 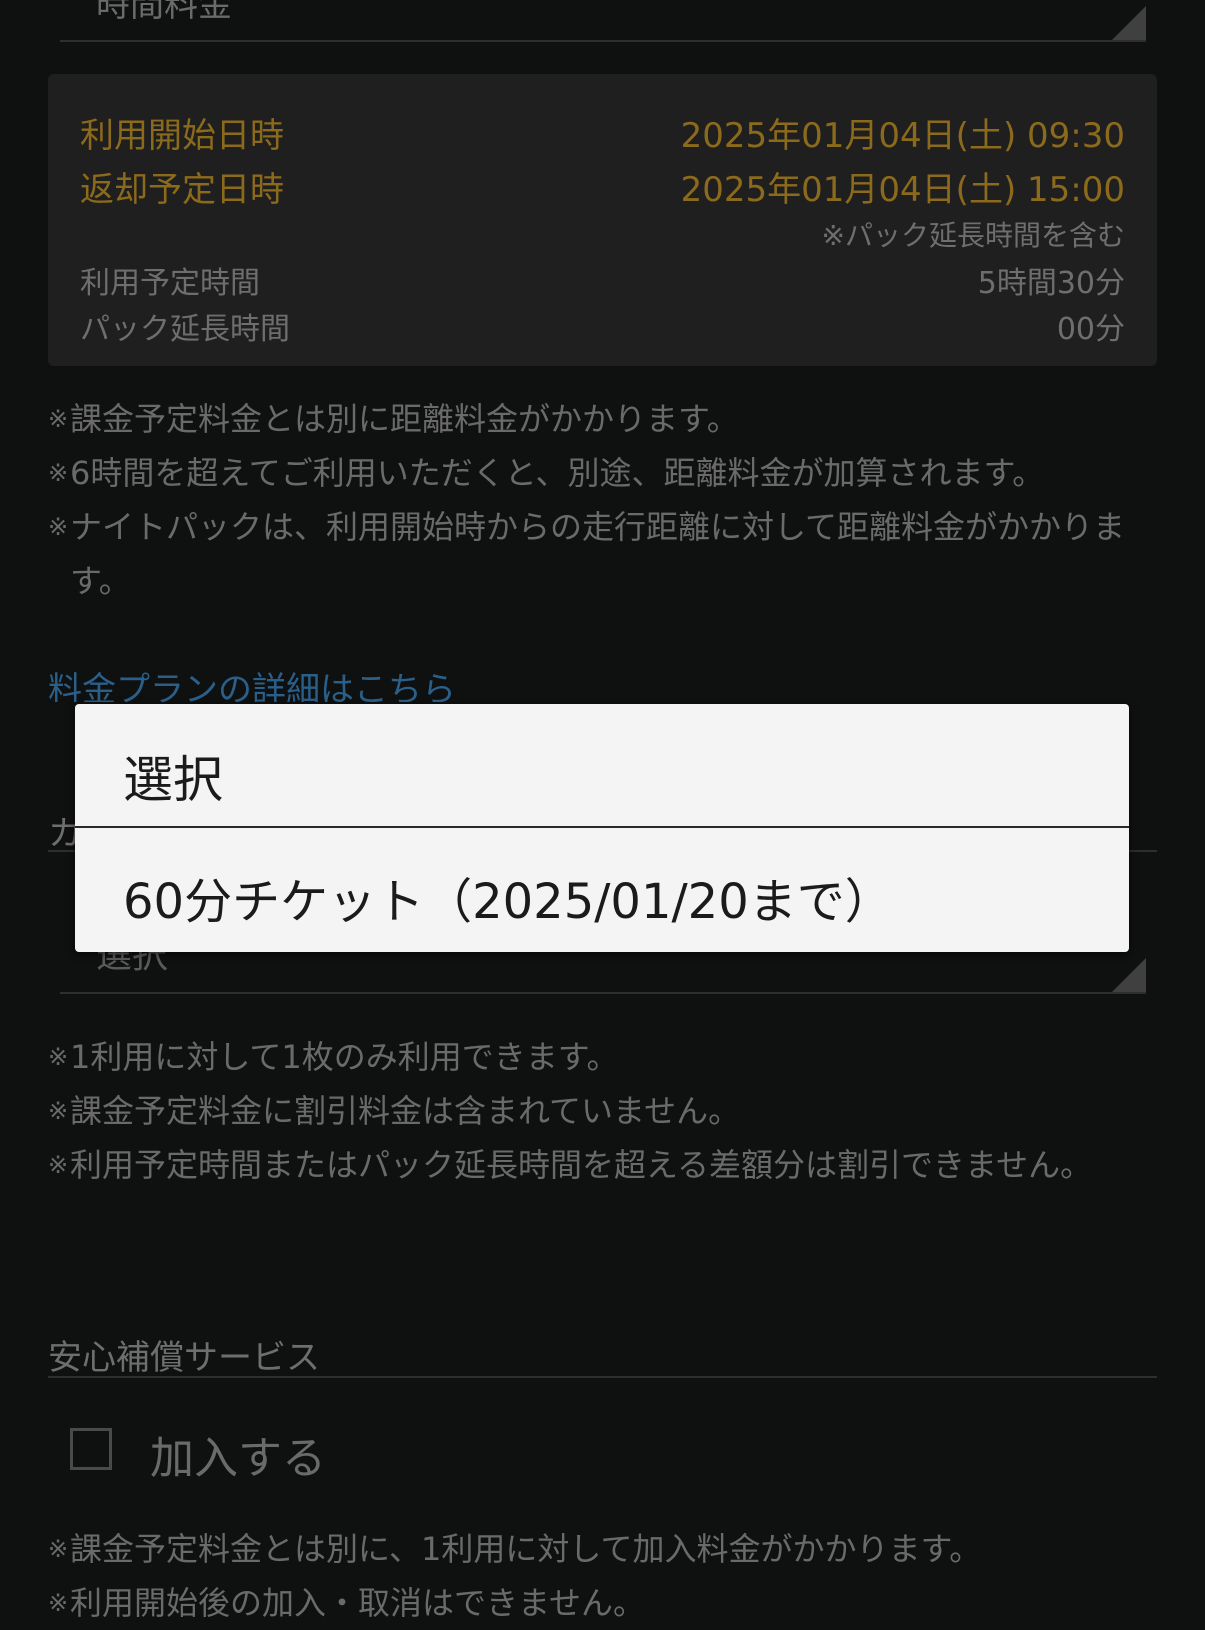 I want to click on pricing-note: ※ ナイトパックは、利用開始時からの走行距離に対して距離料金がかかります。, so click(x=587, y=554).